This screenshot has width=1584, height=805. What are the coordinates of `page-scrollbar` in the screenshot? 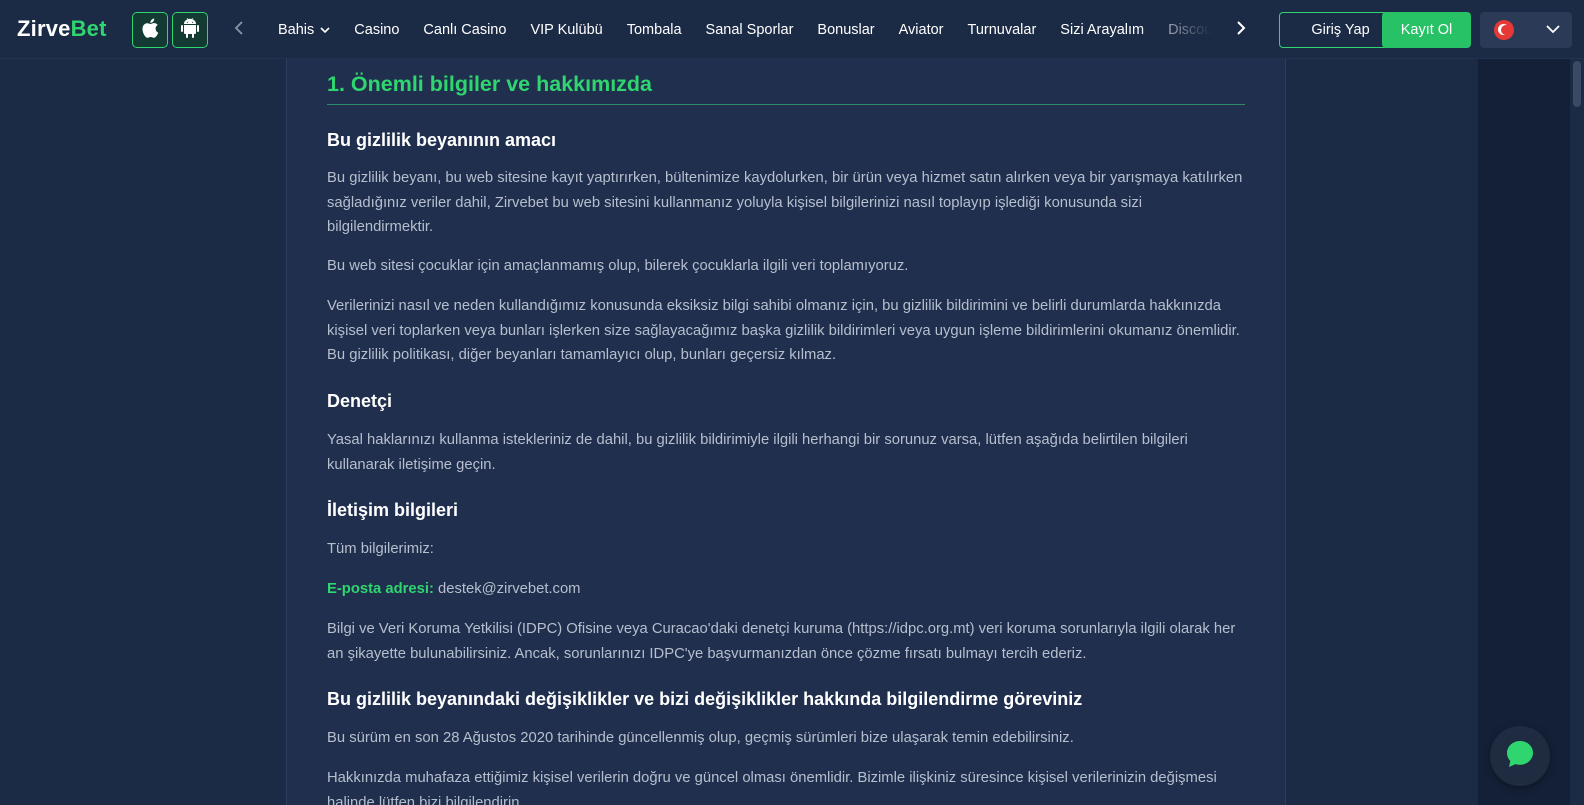 It's located at (1577, 432).